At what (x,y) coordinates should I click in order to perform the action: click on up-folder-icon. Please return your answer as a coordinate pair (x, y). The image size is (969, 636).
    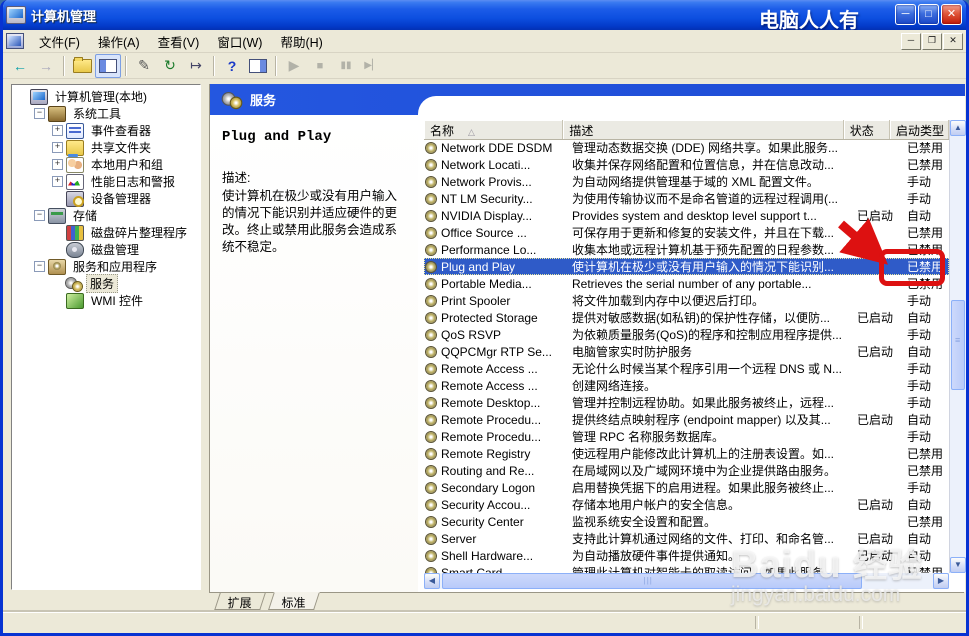
    Looking at the image, I should click on (82, 64).